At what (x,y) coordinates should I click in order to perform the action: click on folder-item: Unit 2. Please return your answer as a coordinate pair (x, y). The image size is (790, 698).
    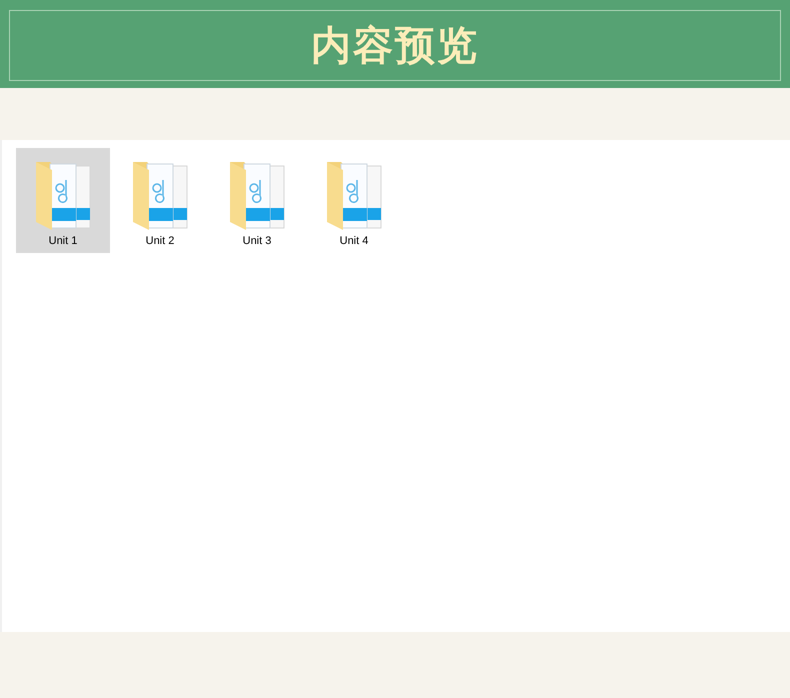
    Looking at the image, I should click on (160, 200).